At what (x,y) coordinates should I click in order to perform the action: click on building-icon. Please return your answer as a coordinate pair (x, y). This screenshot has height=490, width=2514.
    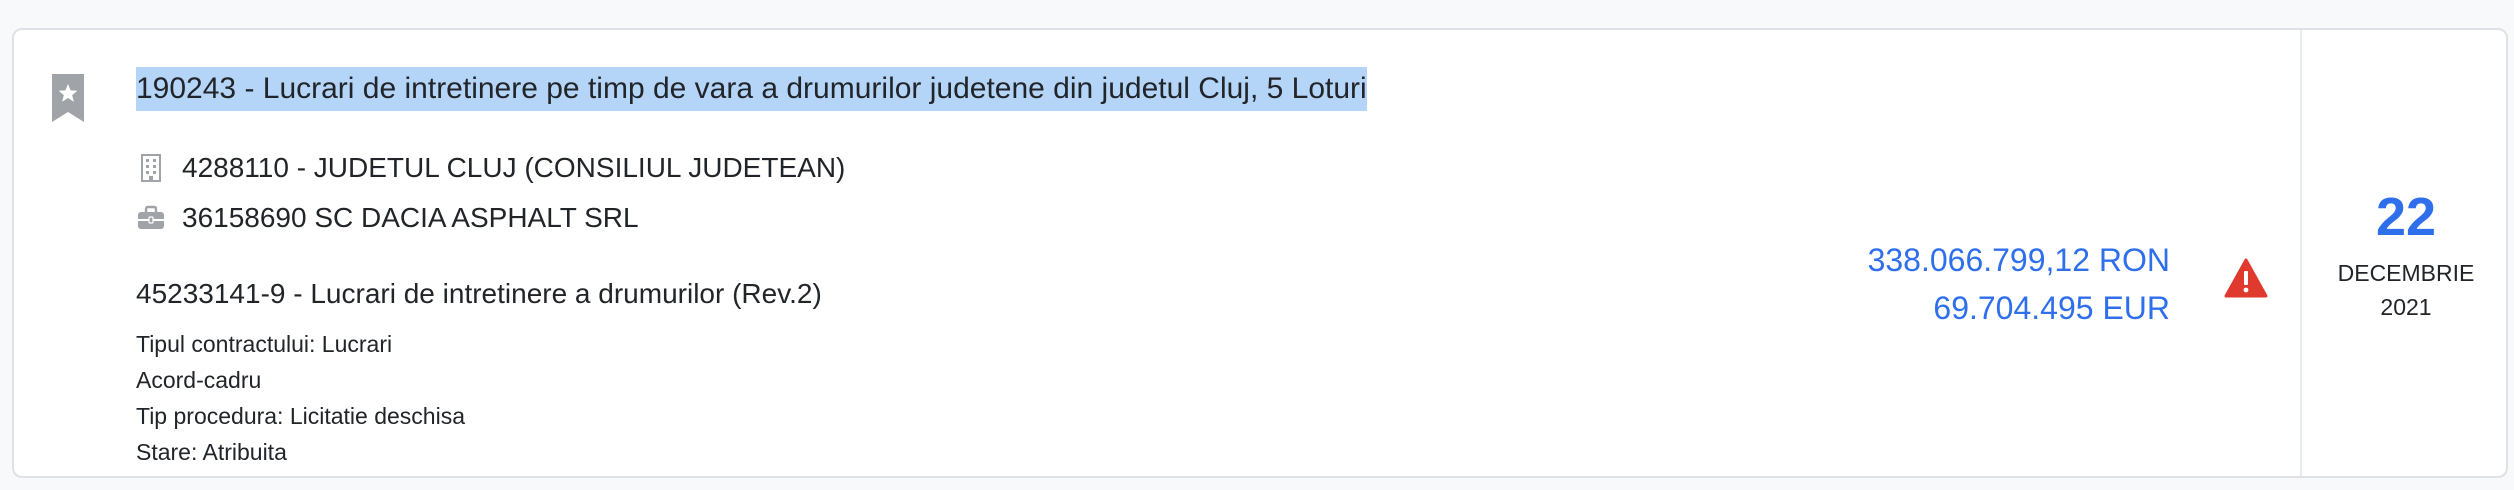
    Looking at the image, I should click on (151, 168).